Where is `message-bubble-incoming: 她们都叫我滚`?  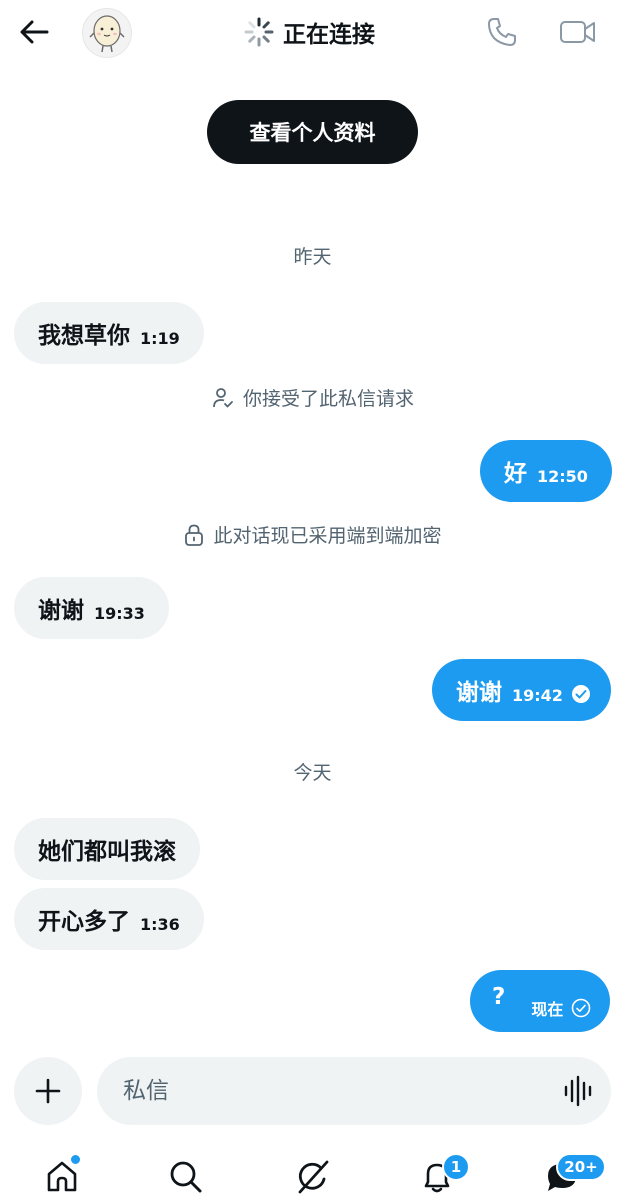 message-bubble-incoming: 她们都叫我滚 is located at coordinates (107, 849).